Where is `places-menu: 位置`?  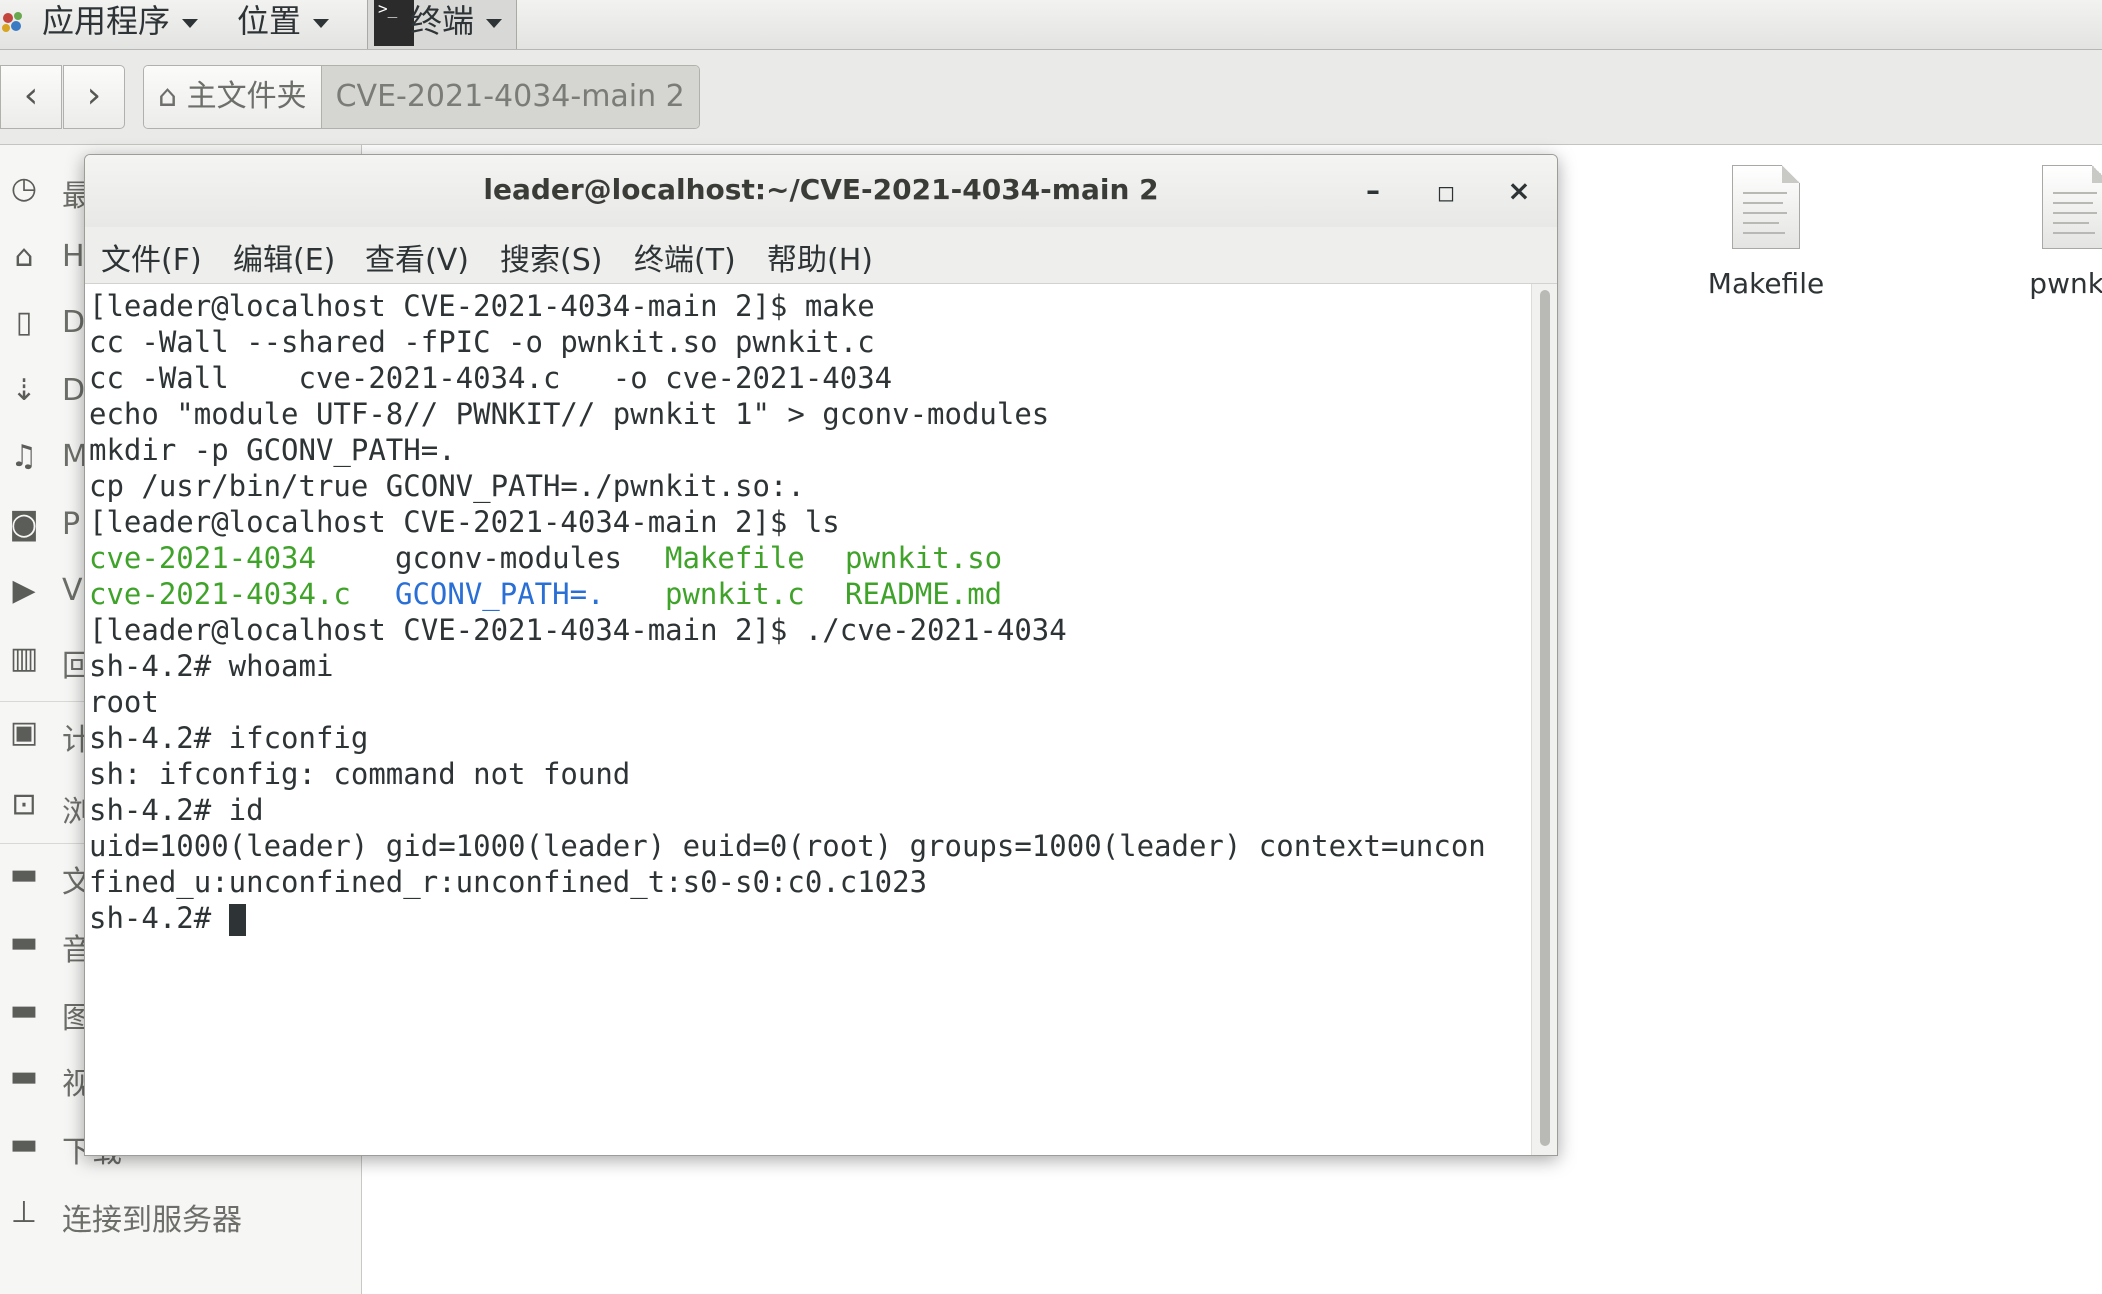 places-menu: 位置 is located at coordinates (283, 21).